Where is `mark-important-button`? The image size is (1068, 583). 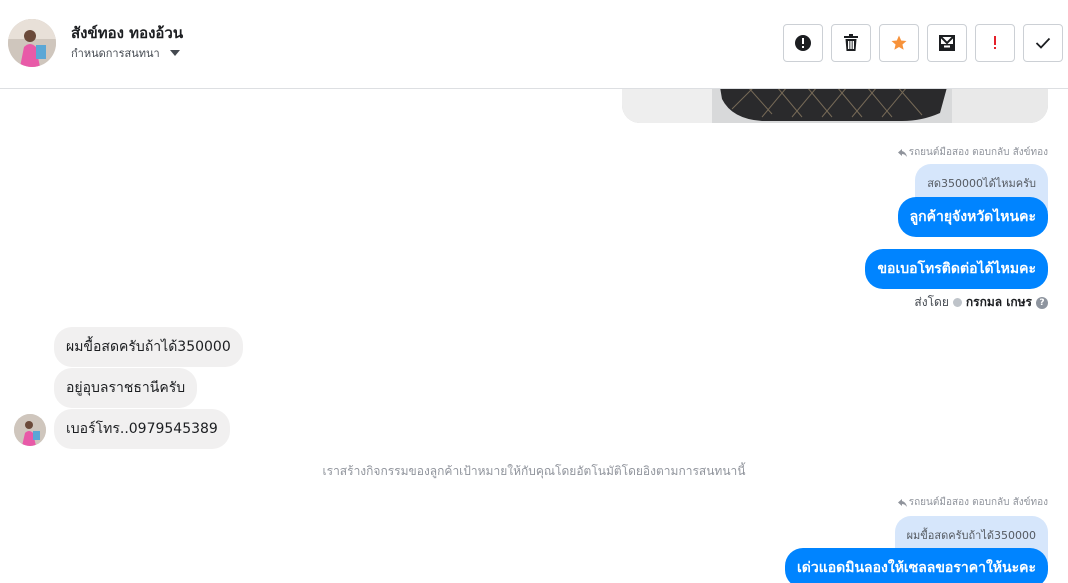
mark-important-button is located at coordinates (995, 43).